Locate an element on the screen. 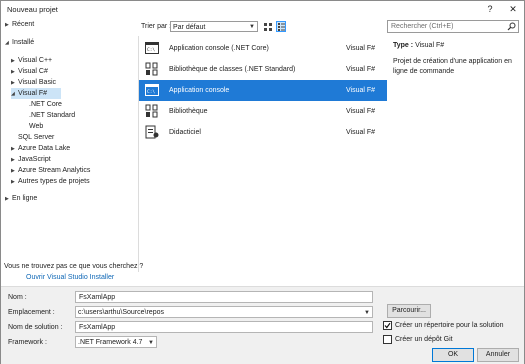  tree-item-web: Web is located at coordinates (36, 126).